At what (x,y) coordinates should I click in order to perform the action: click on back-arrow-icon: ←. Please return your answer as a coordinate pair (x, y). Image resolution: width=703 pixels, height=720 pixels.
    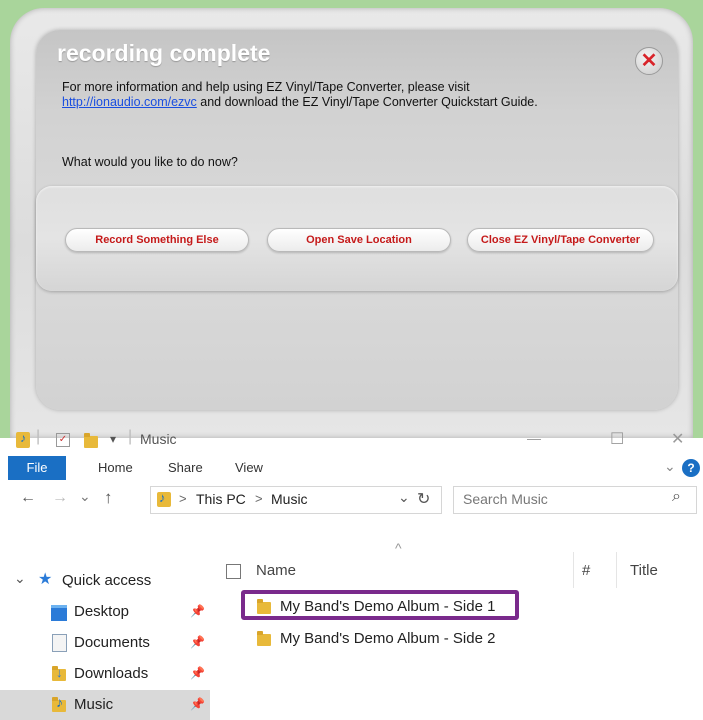
    Looking at the image, I should click on (28, 498).